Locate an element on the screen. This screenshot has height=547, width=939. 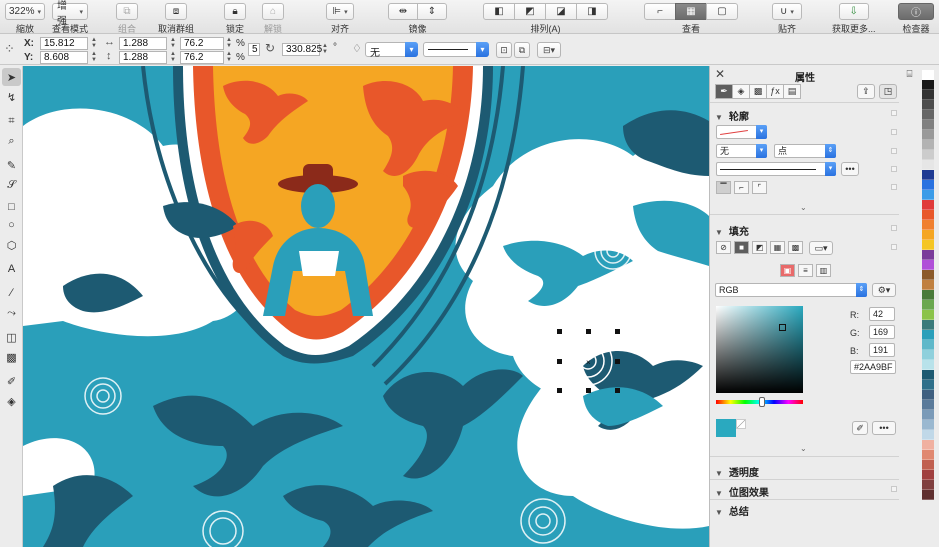
reference-point-icon: ⁘ is located at coordinates (9, 49).